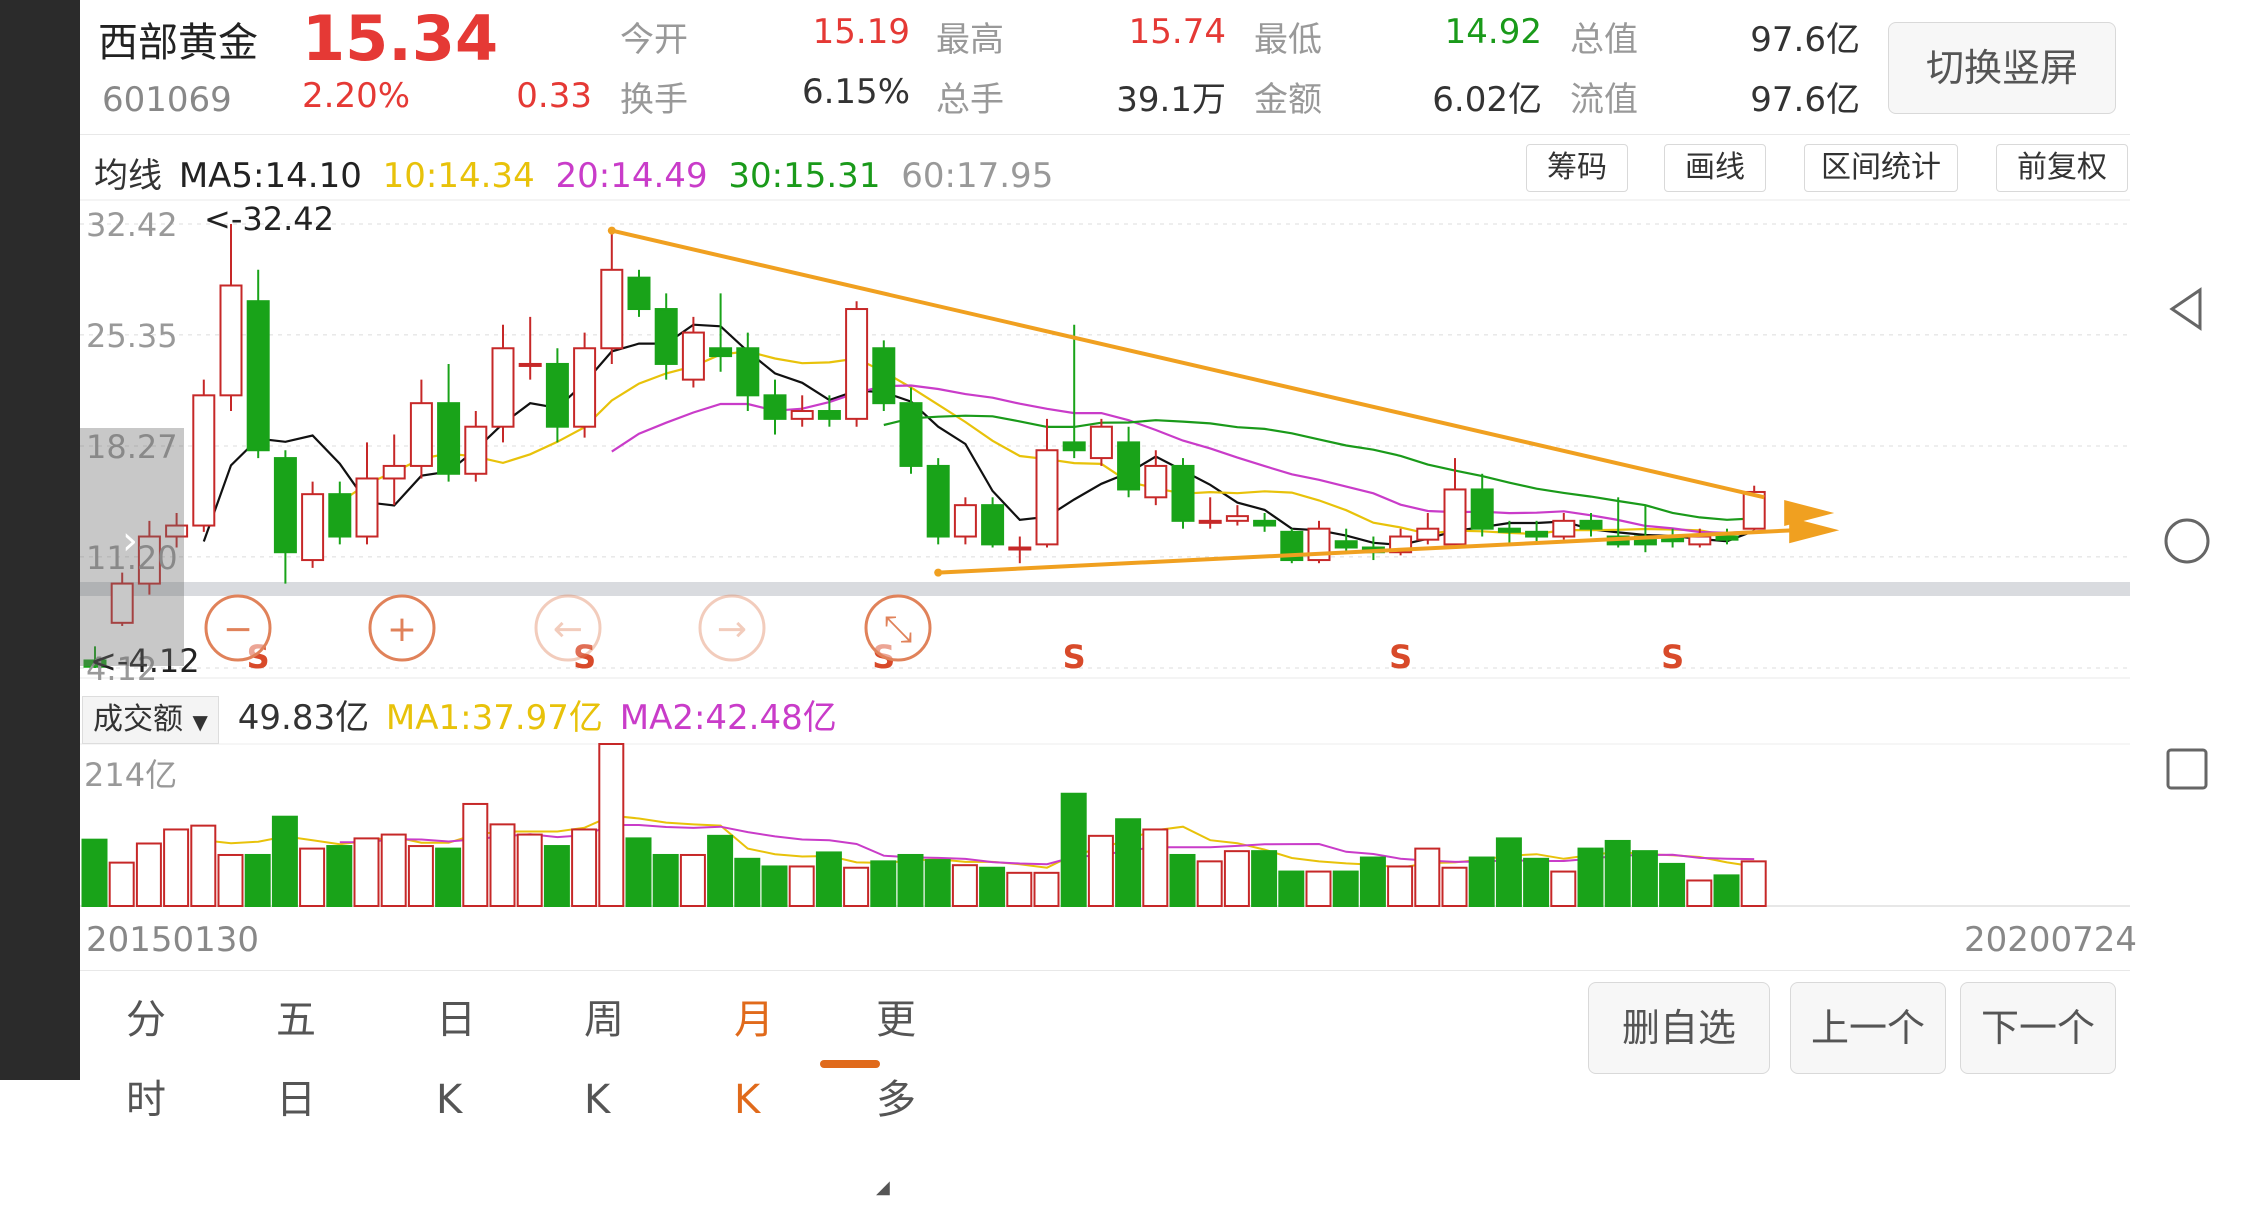  I want to click on pan-right-icon: →, so click(732, 628).